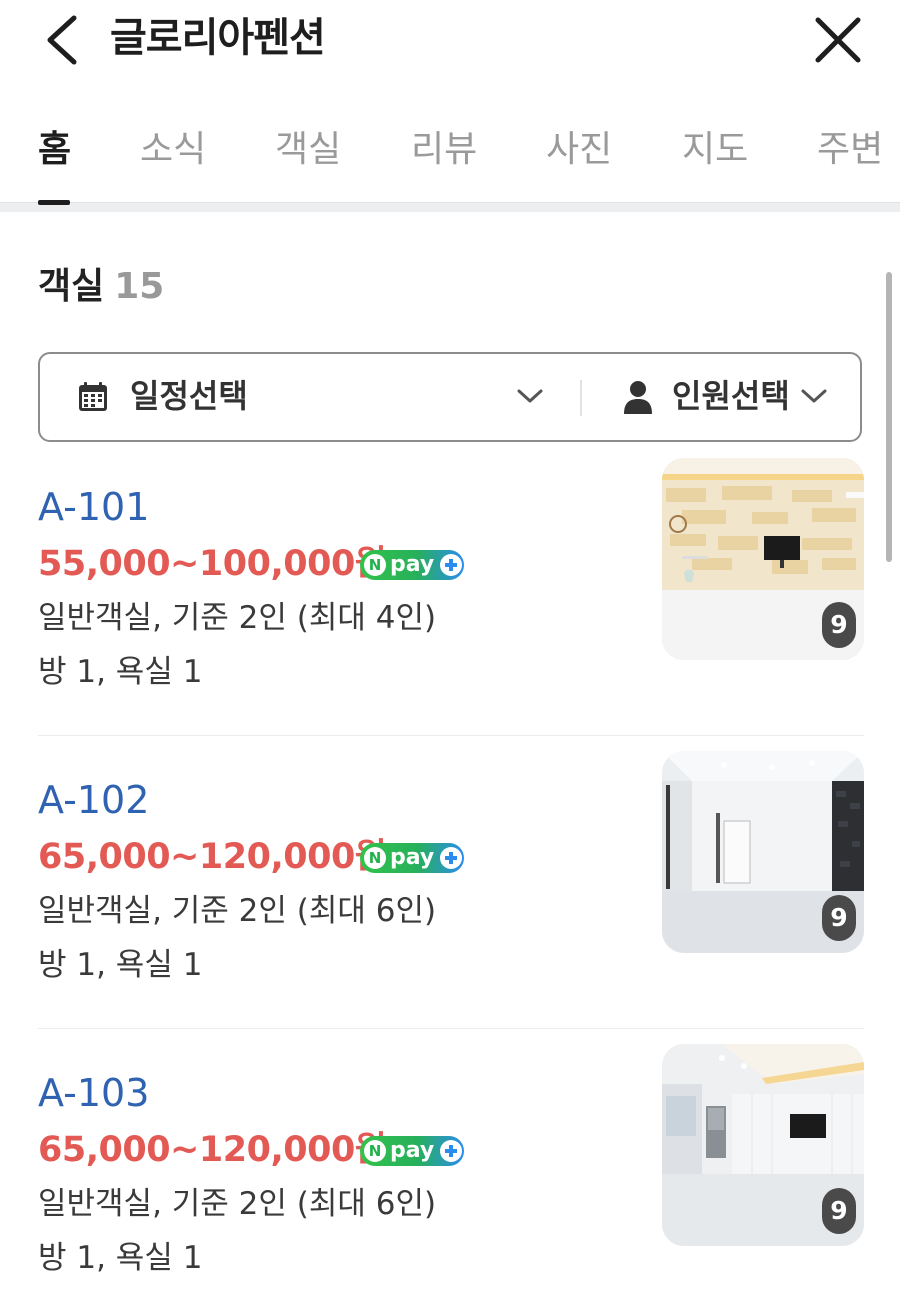 This screenshot has width=900, height=1312. I want to click on chevron-left-icon, so click(62, 40).